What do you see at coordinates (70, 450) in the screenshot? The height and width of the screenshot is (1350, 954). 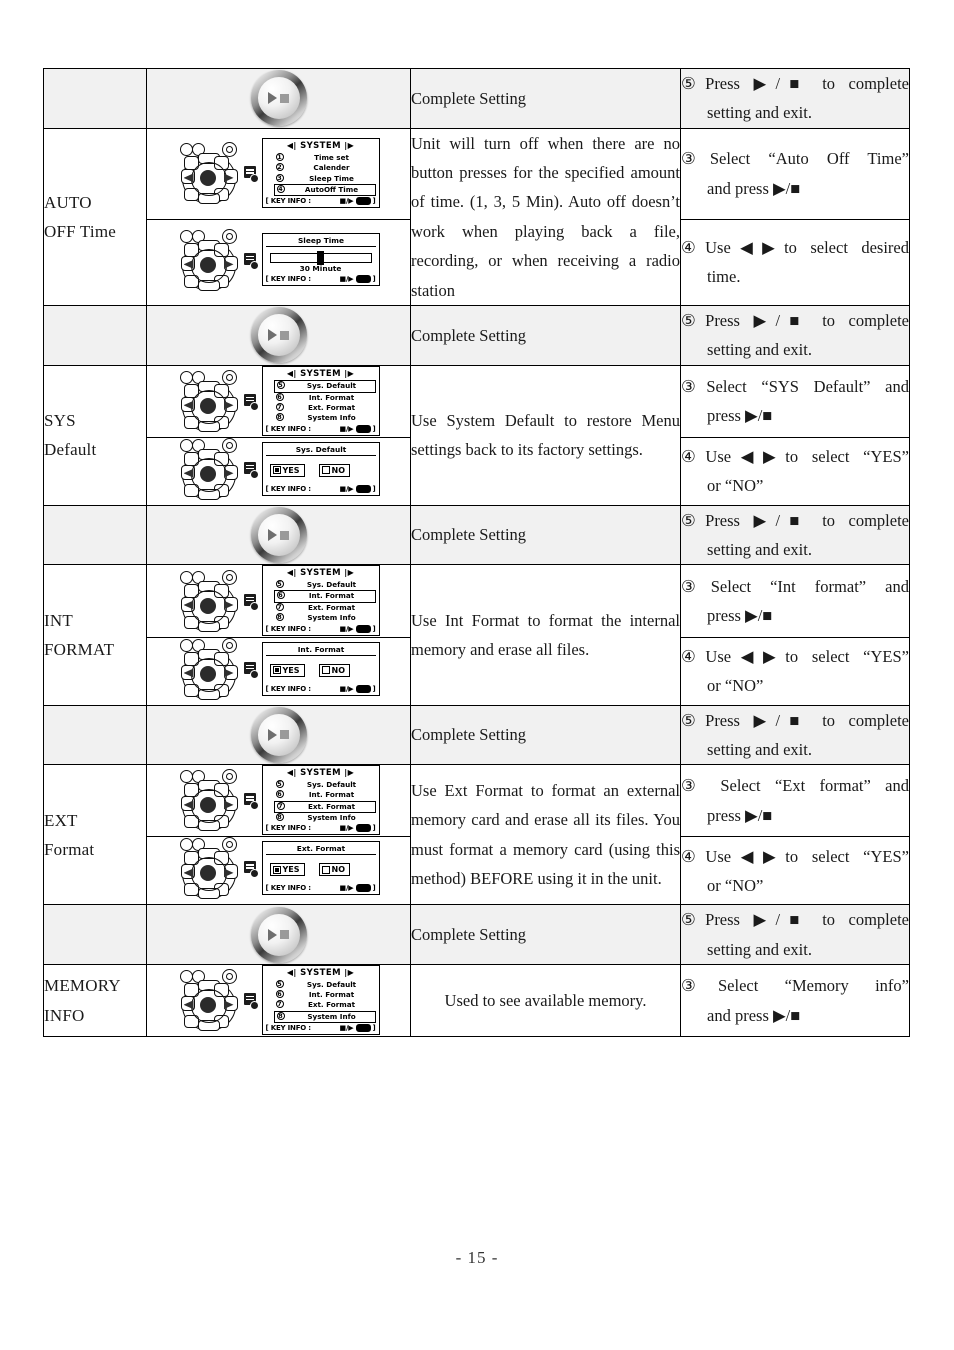 I see `feature-label-line2: Default` at bounding box center [70, 450].